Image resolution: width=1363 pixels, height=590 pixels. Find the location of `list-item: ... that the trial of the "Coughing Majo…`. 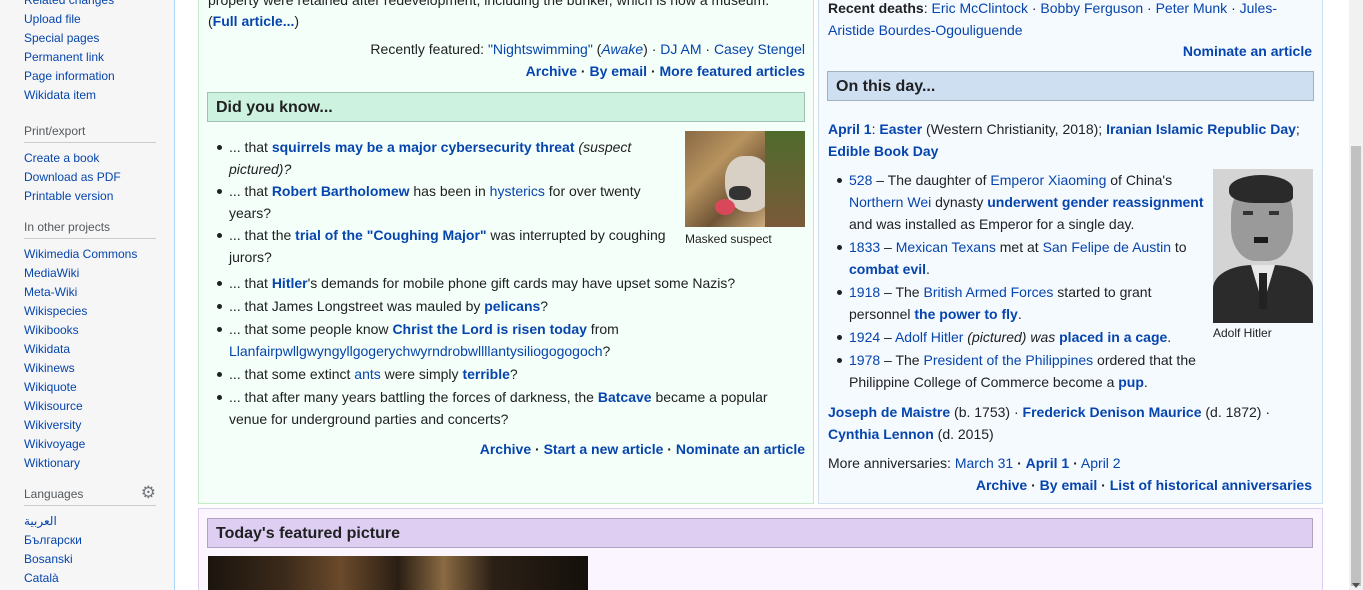

list-item: ... that the trial of the "Coughing Majo… is located at coordinates (450, 246).